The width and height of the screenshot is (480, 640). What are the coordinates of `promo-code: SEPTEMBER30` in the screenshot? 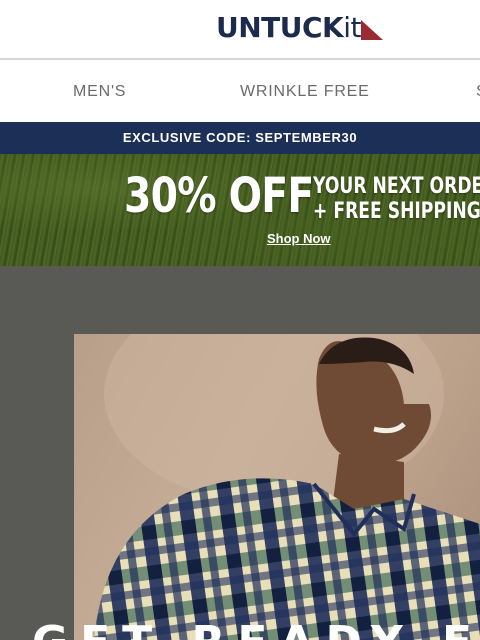 It's located at (306, 137).